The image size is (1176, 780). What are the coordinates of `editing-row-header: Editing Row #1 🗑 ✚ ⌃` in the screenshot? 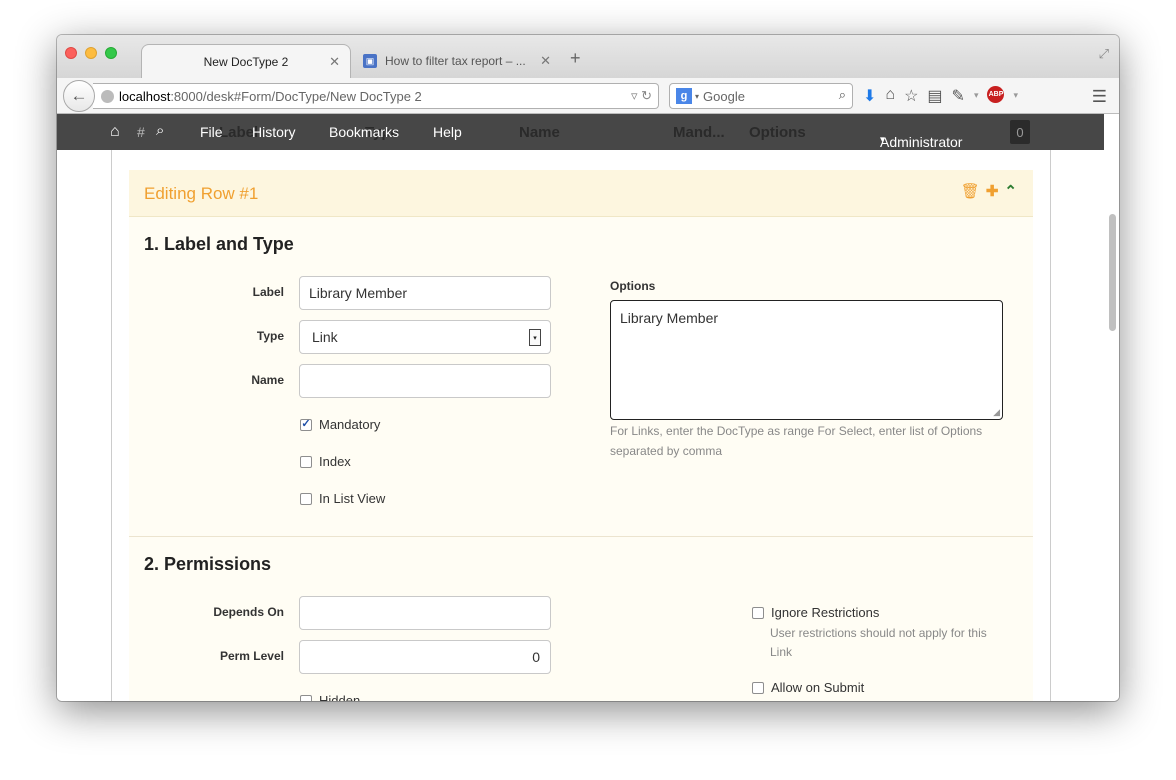 It's located at (581, 193).